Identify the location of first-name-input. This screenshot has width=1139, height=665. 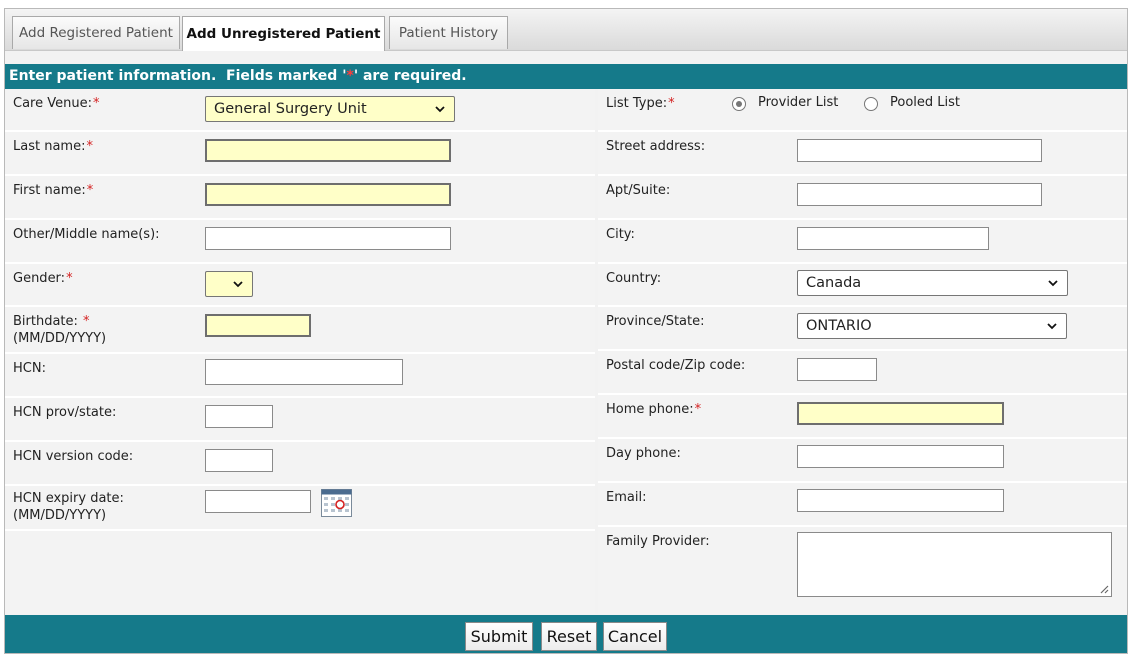
(328, 194).